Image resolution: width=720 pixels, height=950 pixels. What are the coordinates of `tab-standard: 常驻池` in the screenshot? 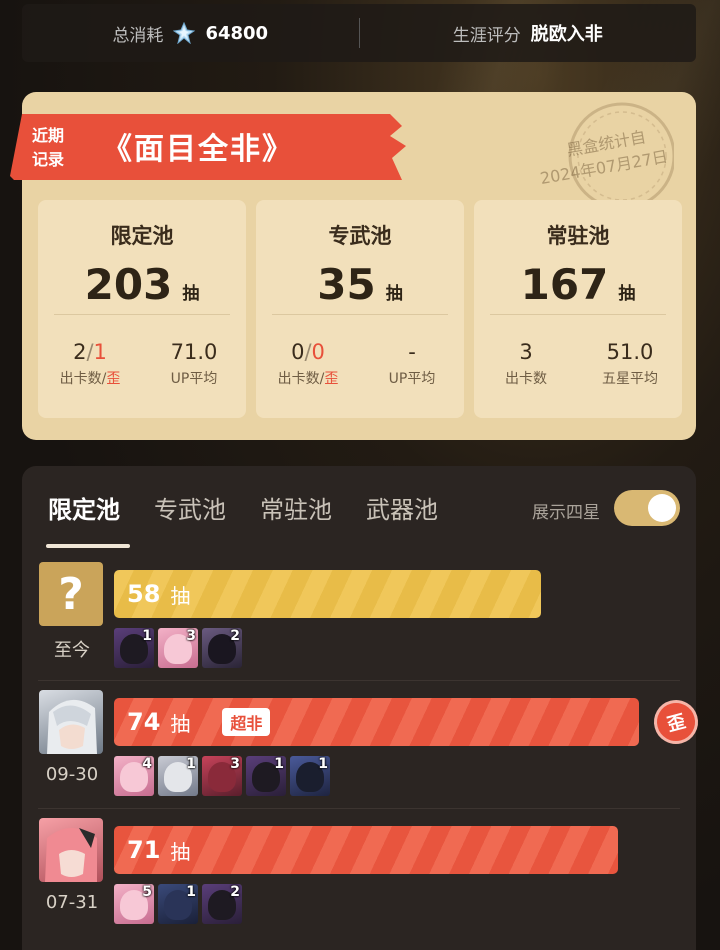 It's located at (296, 507).